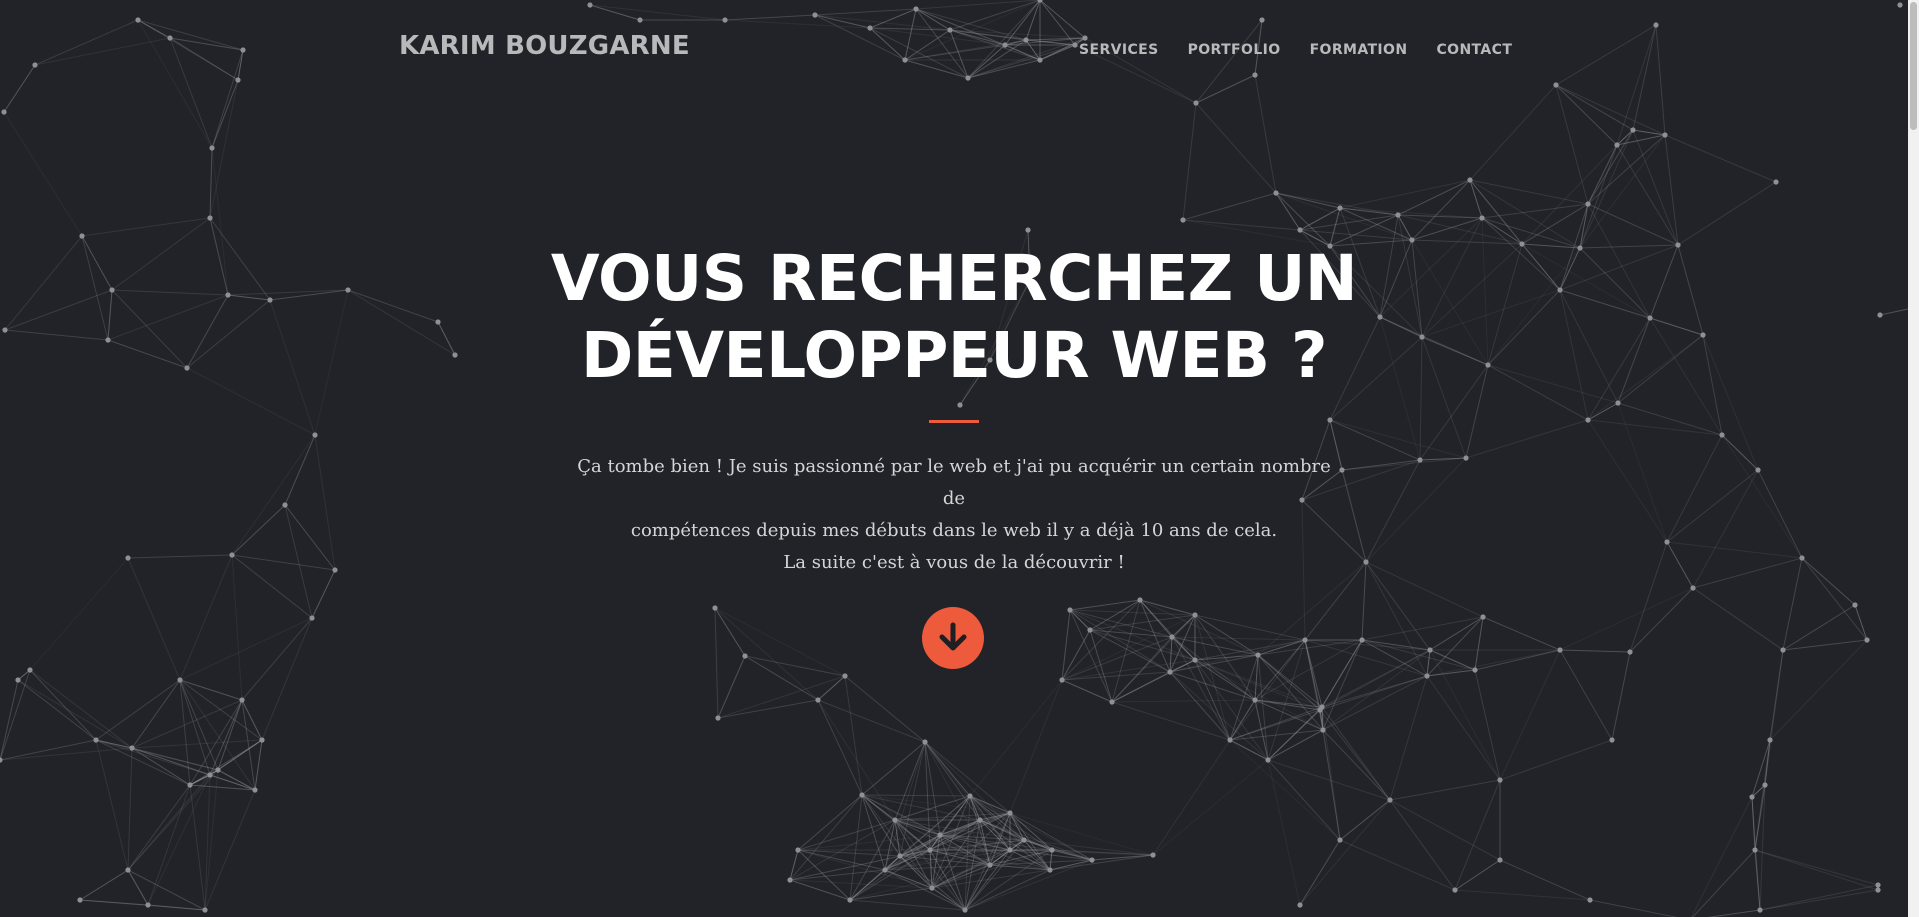 The height and width of the screenshot is (917, 1919). Describe the element at coordinates (1913, 458) in the screenshot. I see `page-scrollbar` at that location.